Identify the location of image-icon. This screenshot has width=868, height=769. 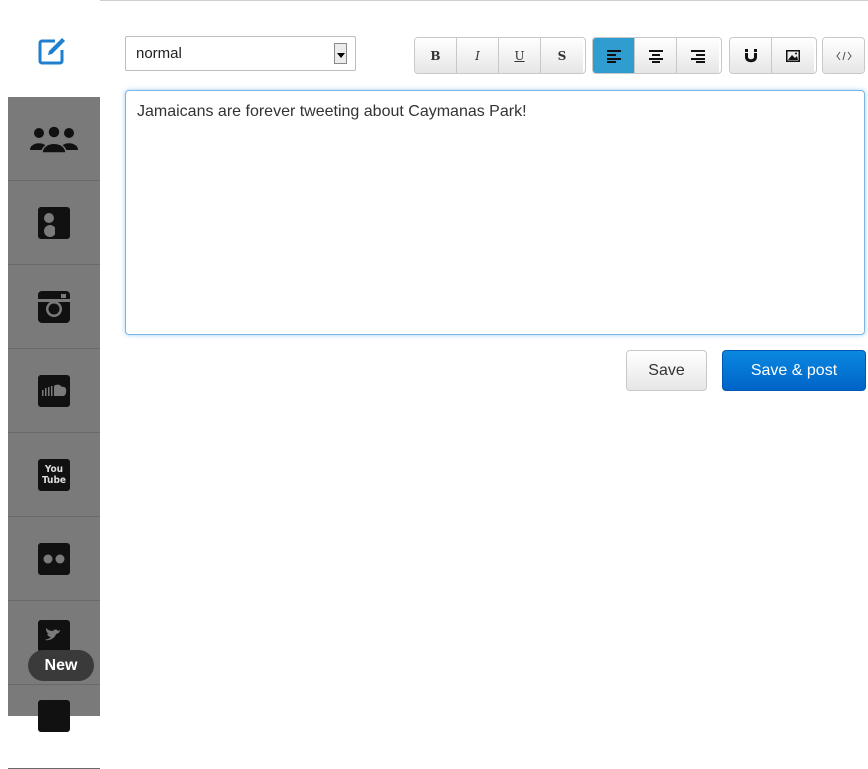
(793, 55).